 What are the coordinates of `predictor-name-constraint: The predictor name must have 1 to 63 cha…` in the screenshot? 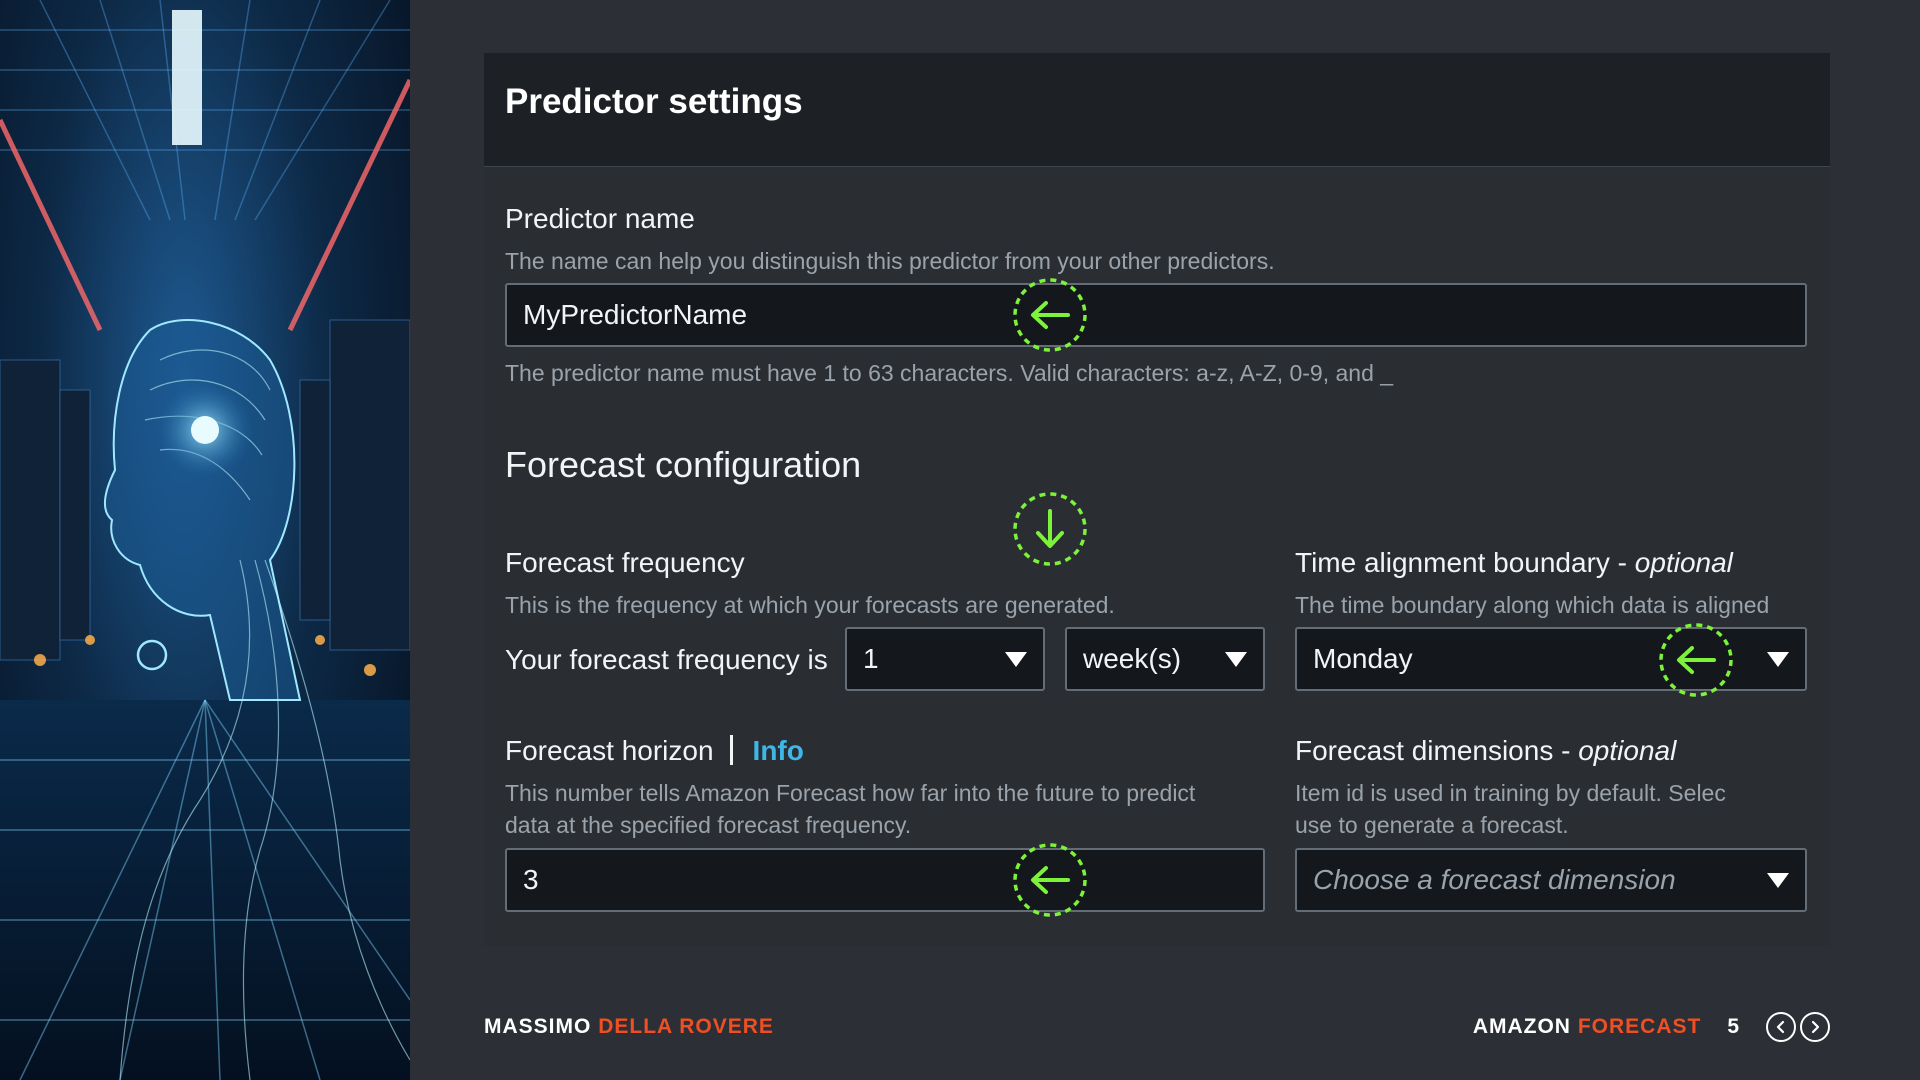 It's located at (949, 373).